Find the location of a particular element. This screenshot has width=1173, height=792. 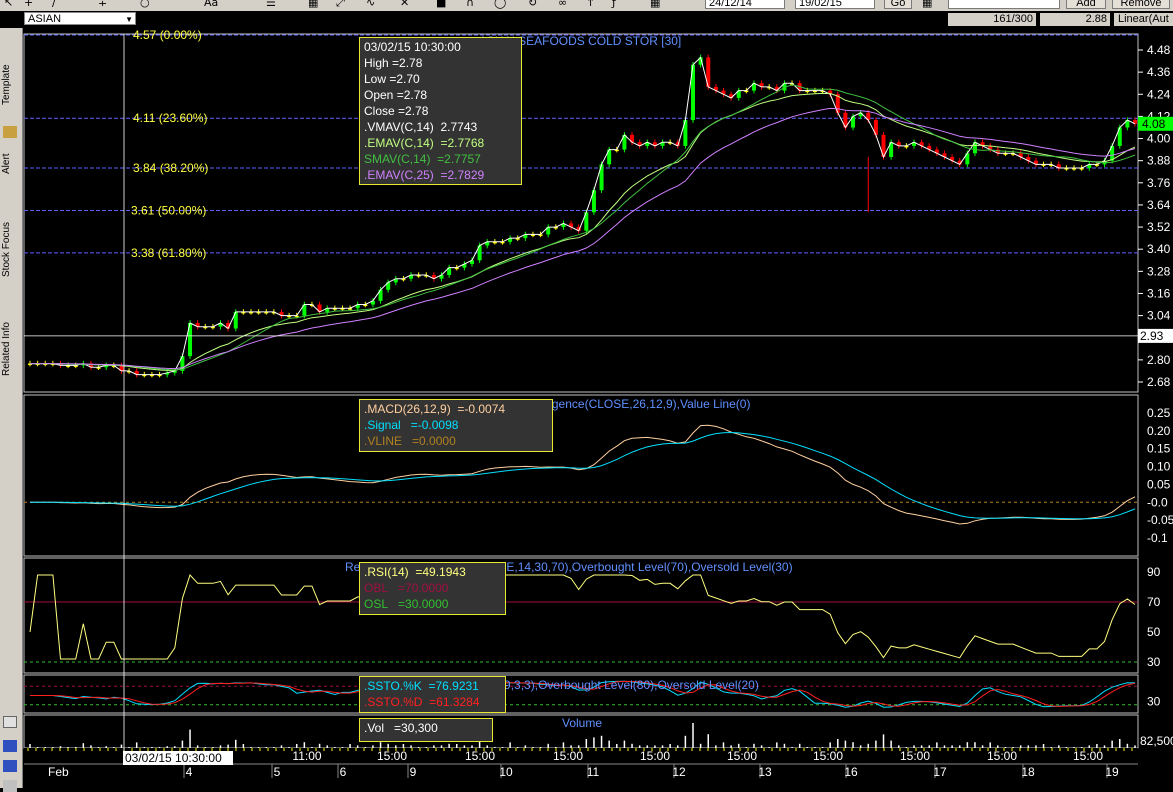

sto-tick-label: 30 is located at coordinates (1154, 702).